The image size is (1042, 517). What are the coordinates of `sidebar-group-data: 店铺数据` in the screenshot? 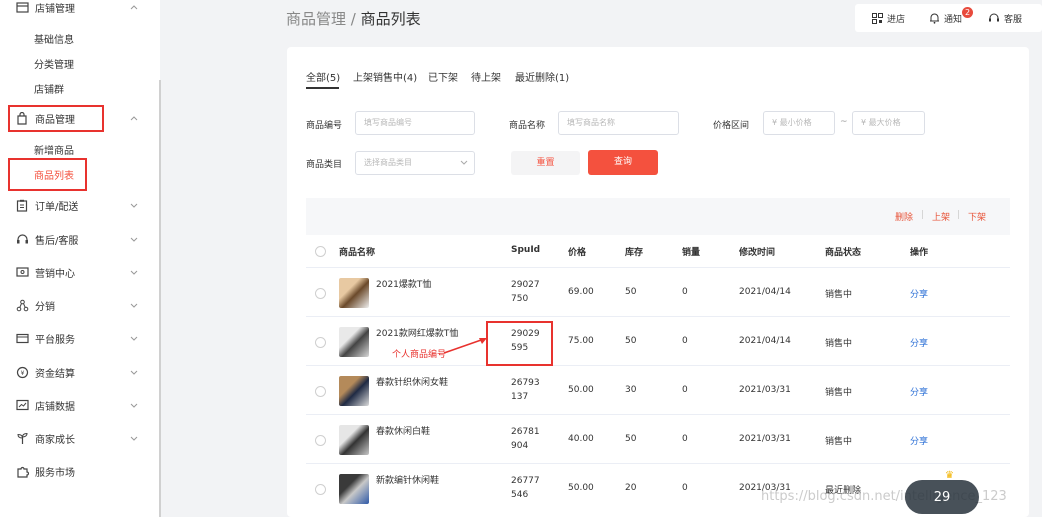 It's located at (80, 405).